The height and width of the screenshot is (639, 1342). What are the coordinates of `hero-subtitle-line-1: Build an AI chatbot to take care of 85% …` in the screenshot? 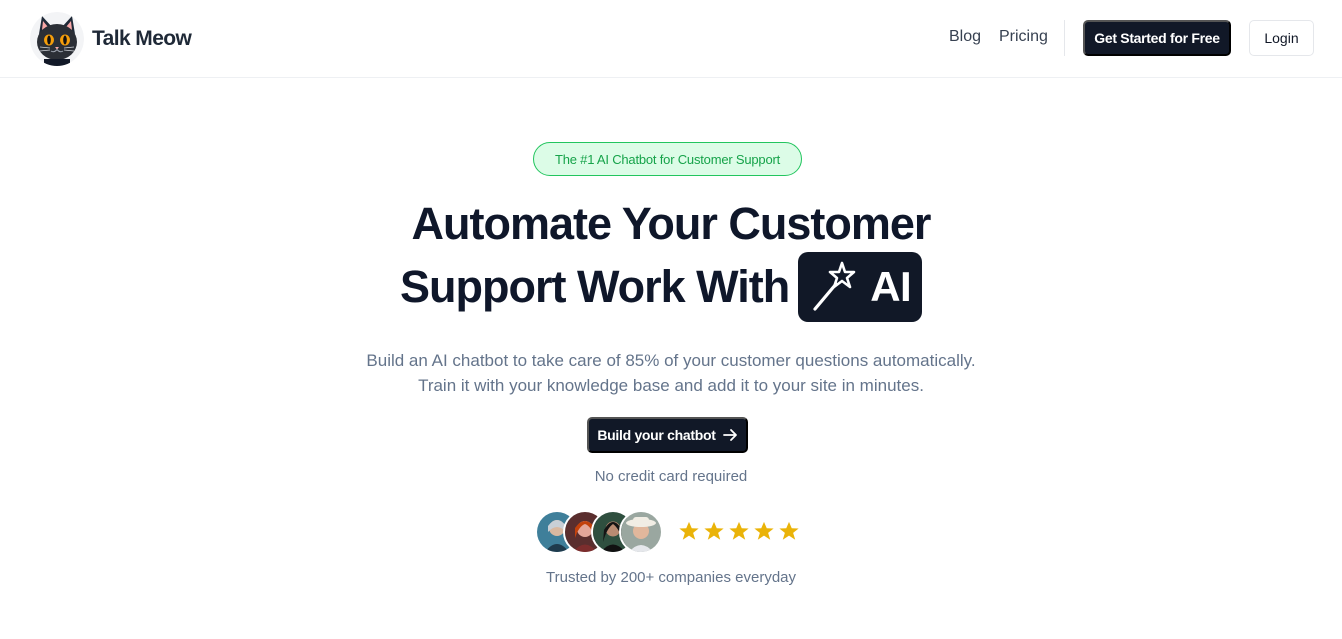 It's located at (671, 360).